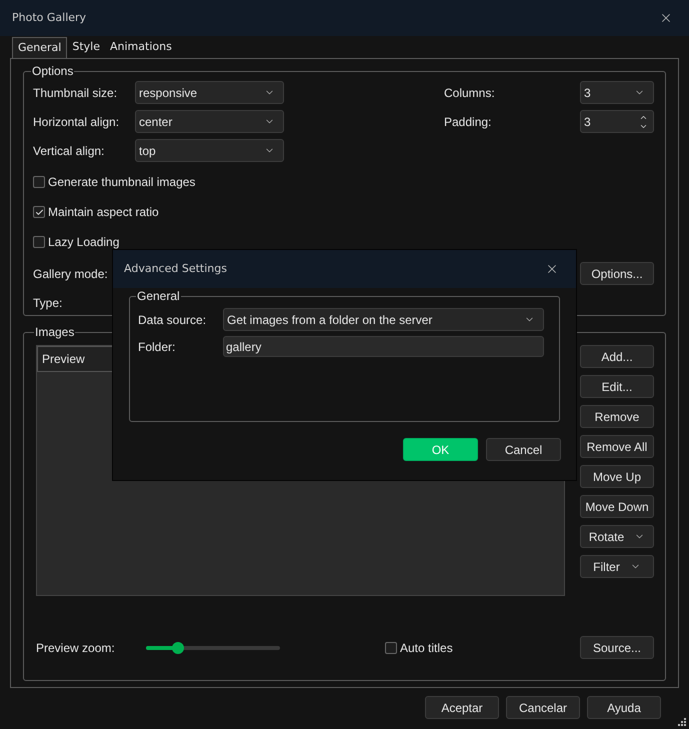 This screenshot has width=689, height=729. Describe the element at coordinates (122, 182) in the screenshot. I see `checkbox-label: Generate thumbnail images` at that location.